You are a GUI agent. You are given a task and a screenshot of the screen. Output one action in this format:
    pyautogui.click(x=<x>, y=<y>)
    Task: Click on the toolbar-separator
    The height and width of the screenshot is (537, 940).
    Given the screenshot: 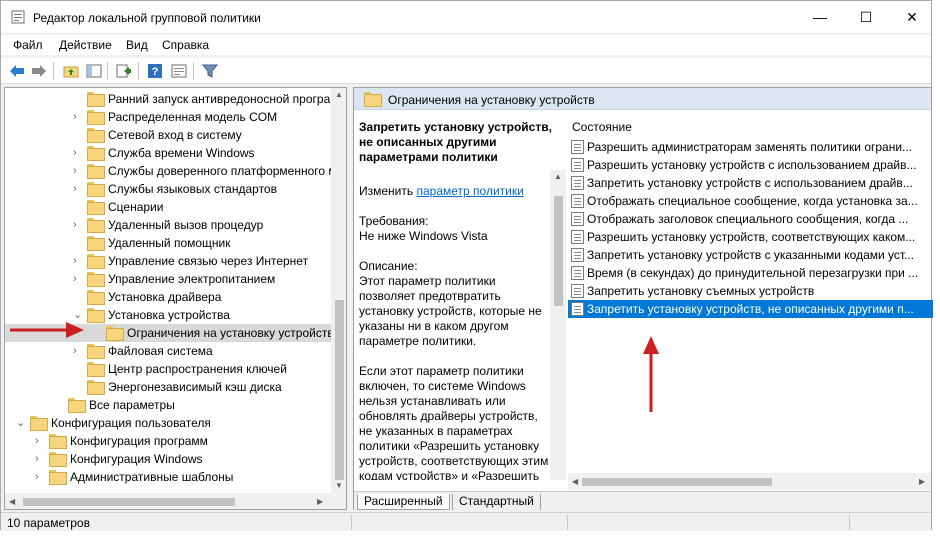 What is the action you would take?
    pyautogui.click(x=107, y=71)
    